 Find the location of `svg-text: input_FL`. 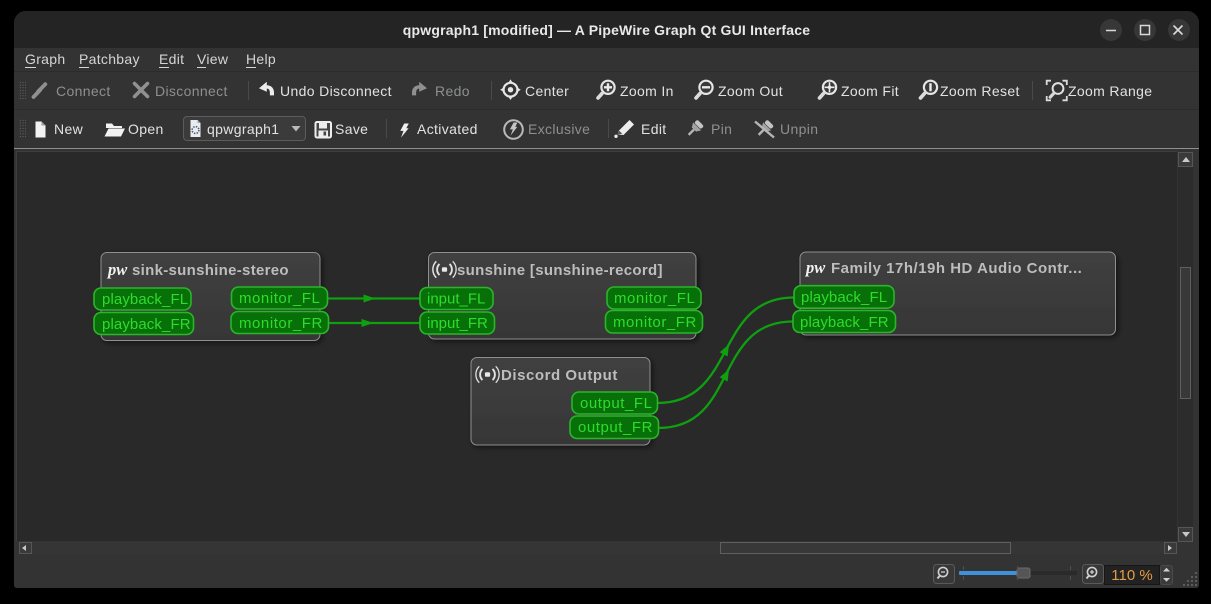

svg-text: input_FL is located at coordinates (456, 299).